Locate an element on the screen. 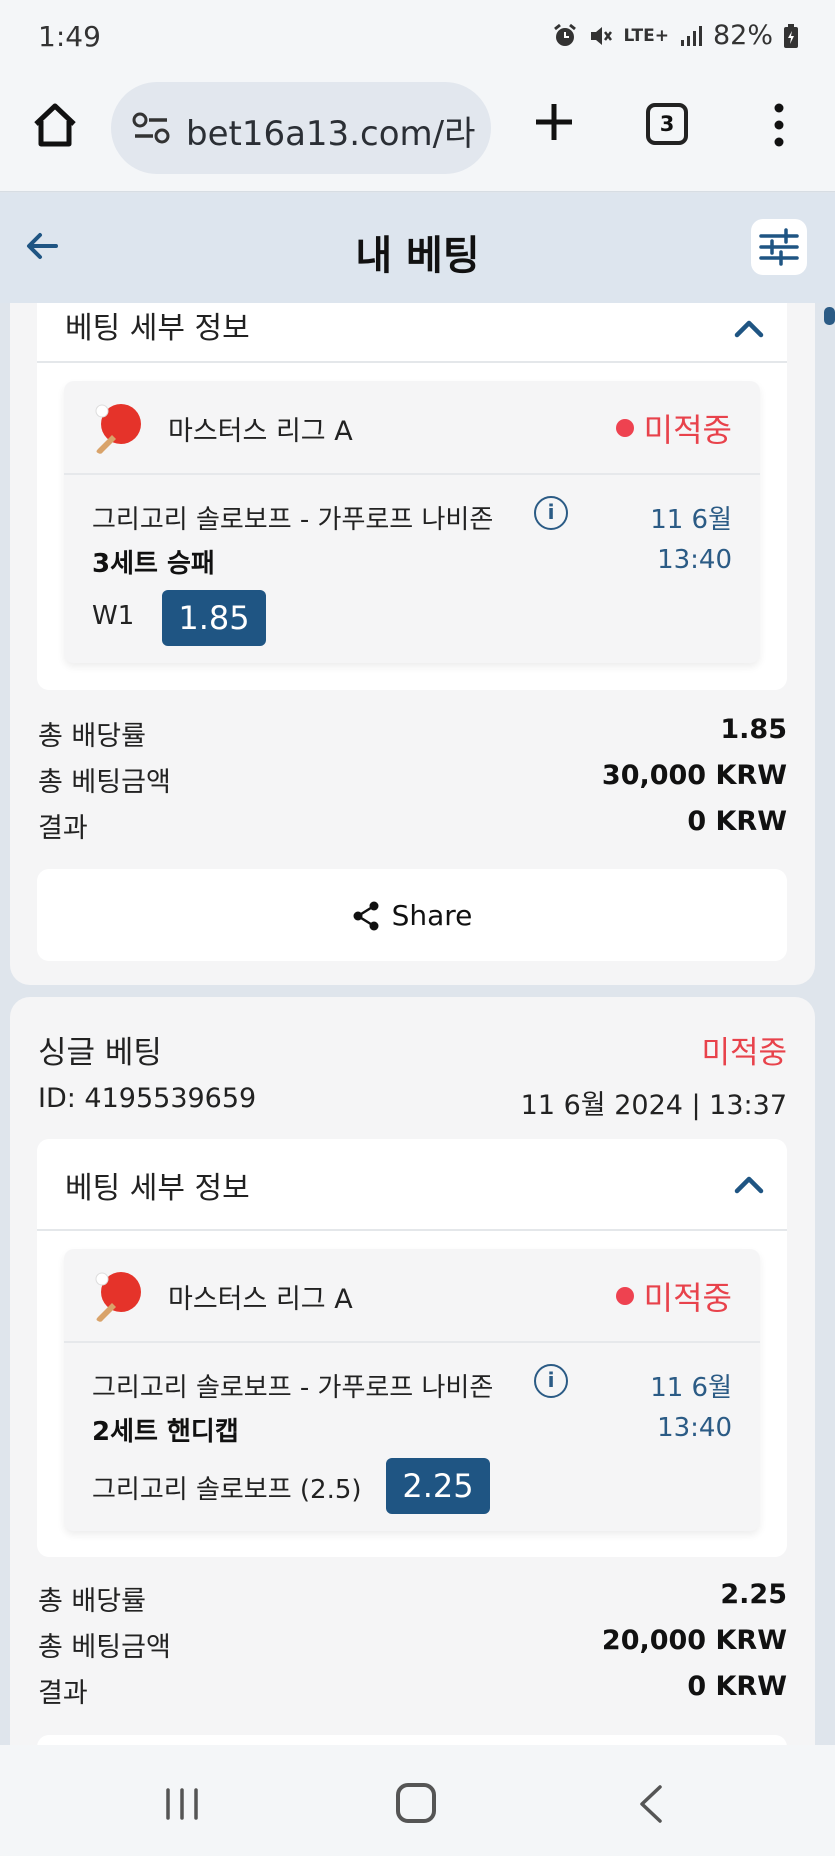  site-settings-icon is located at coordinates (151, 128).